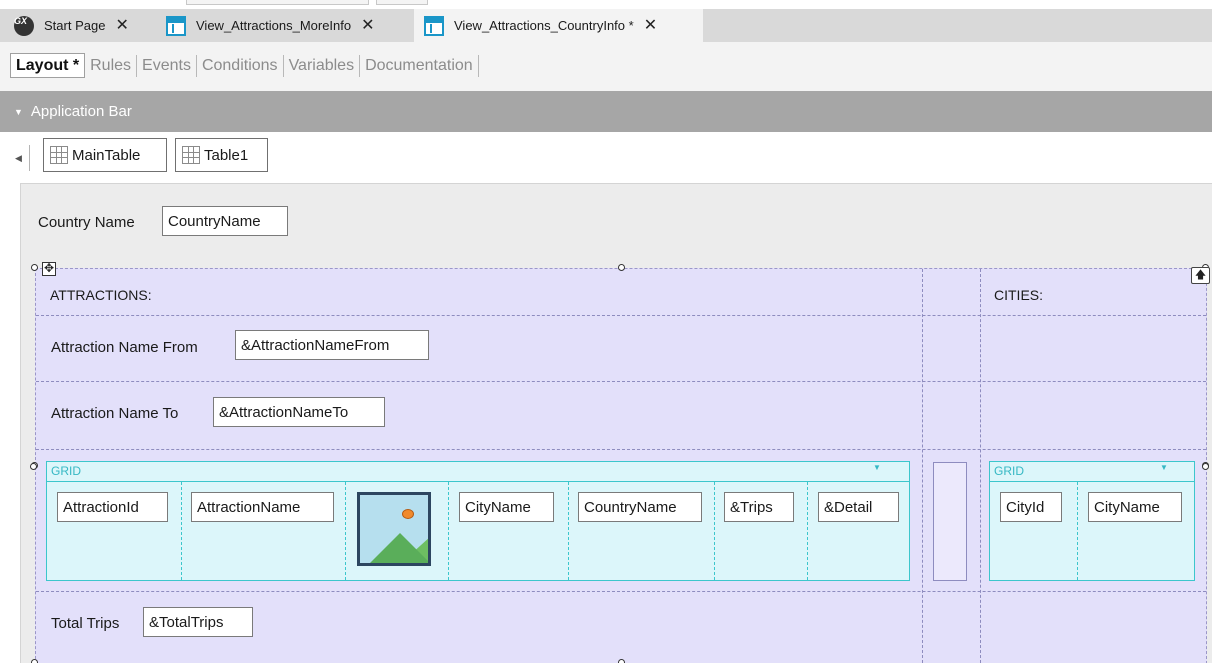  Describe the element at coordinates (262, 507) in the screenshot. I see `grid-column-attractionname: AttractionName` at that location.